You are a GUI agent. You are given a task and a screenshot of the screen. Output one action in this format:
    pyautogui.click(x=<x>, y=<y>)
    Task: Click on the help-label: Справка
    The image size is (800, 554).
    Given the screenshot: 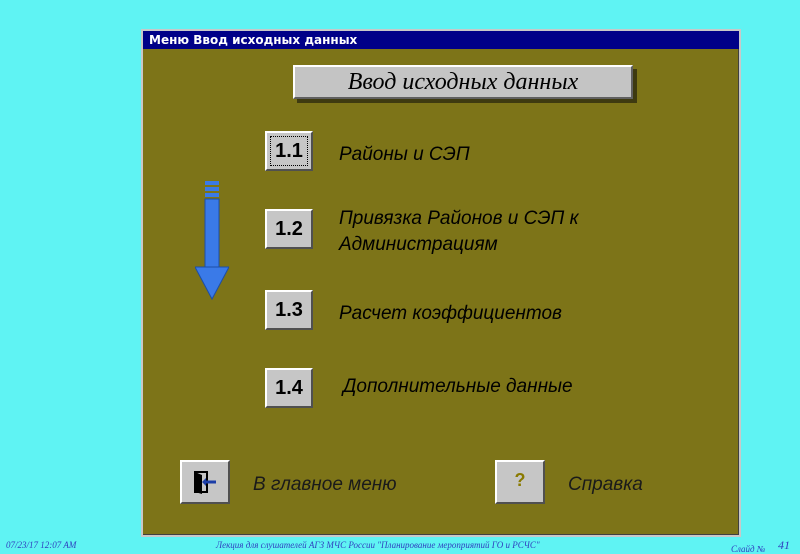 What is the action you would take?
    pyautogui.click(x=605, y=484)
    